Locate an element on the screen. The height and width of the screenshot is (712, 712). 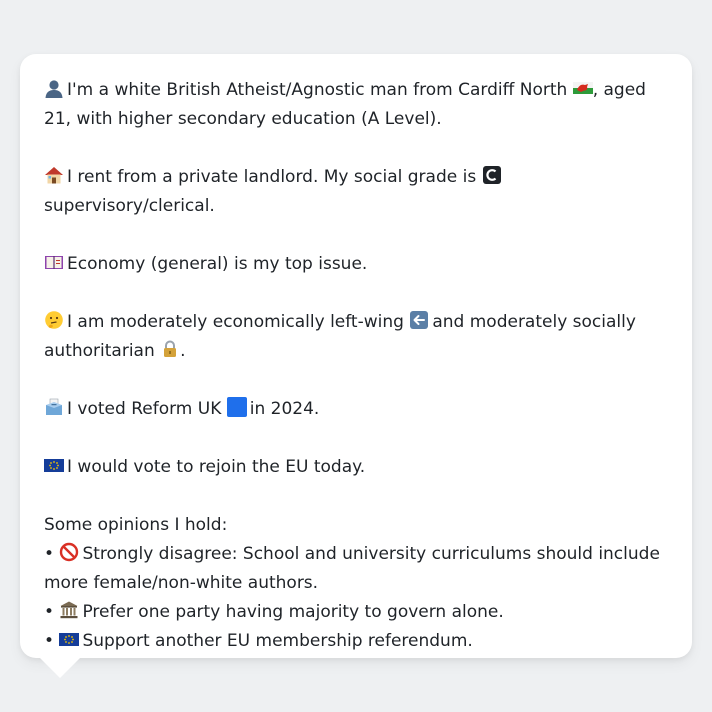
ballot-box-icon is located at coordinates (54, 406).